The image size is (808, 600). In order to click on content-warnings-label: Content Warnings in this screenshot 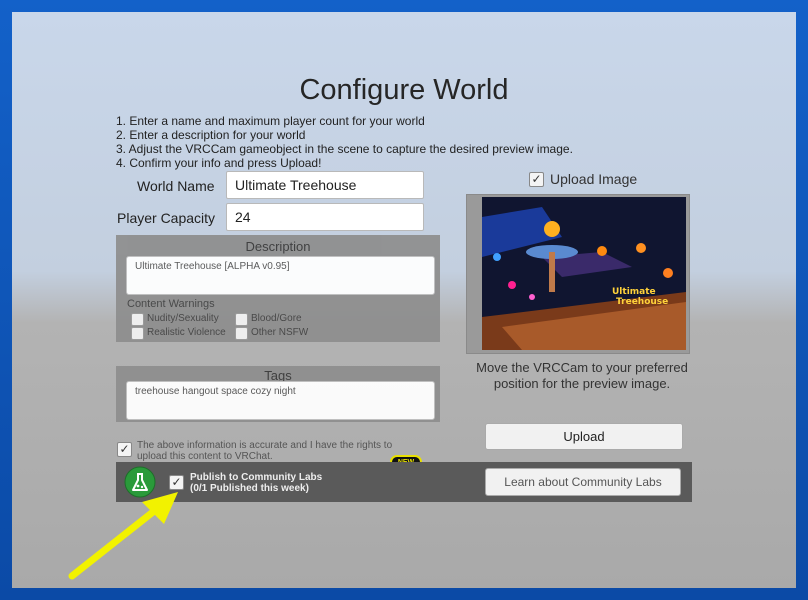, I will do `click(171, 304)`.